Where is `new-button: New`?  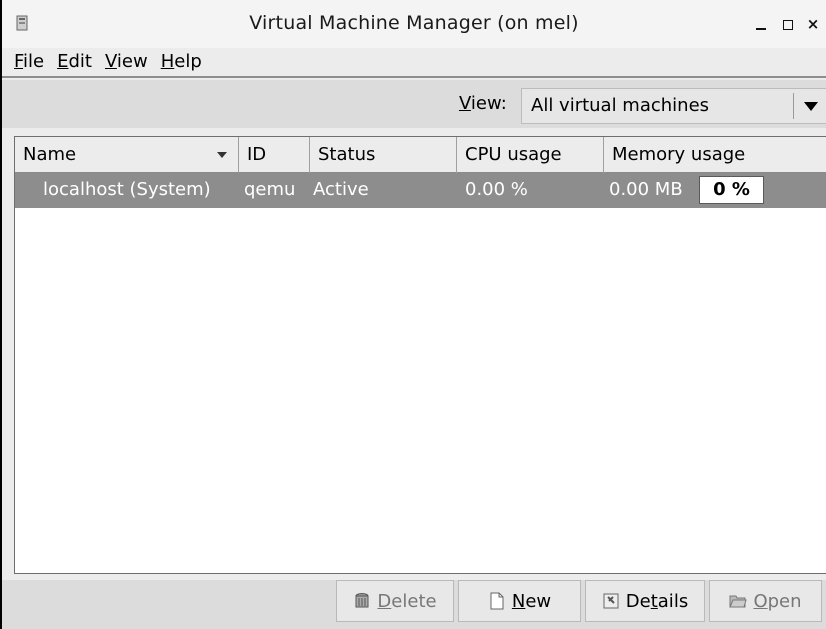
new-button: New is located at coordinates (519, 601).